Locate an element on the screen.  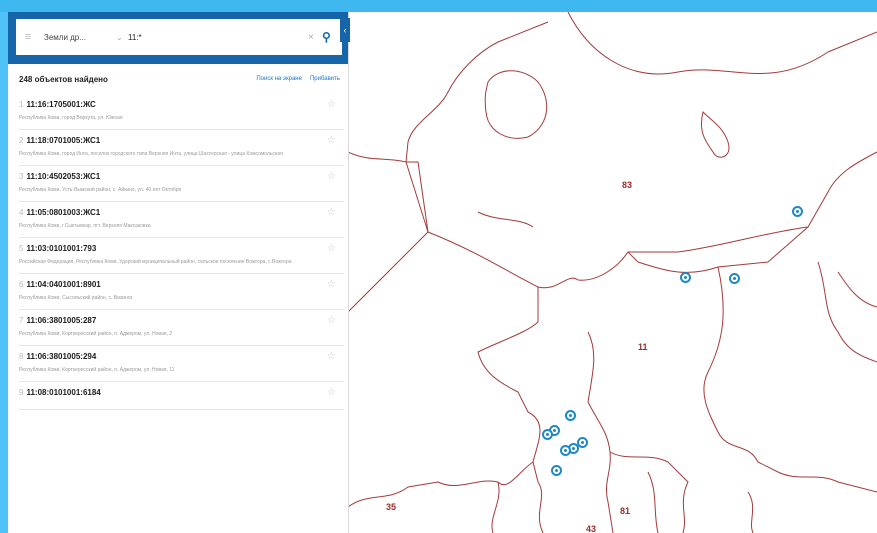
cadastral-number: 11:03:0101001:793 is located at coordinates (61, 248).